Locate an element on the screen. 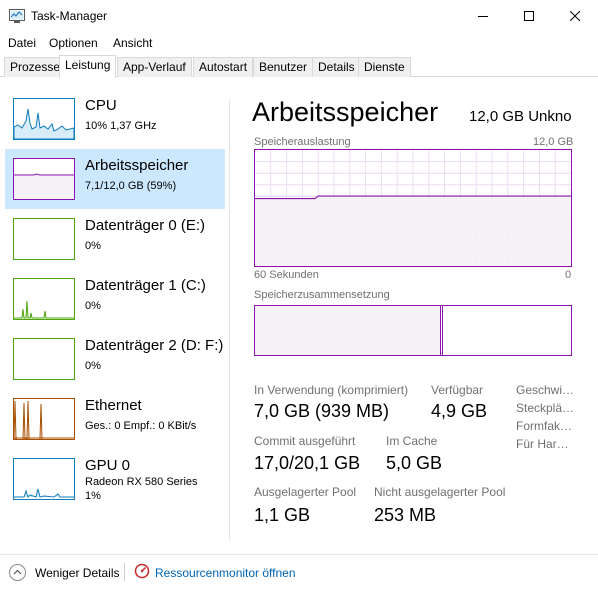 This screenshot has height=597, width=598. resource-monitor-icon is located at coordinates (142, 571).